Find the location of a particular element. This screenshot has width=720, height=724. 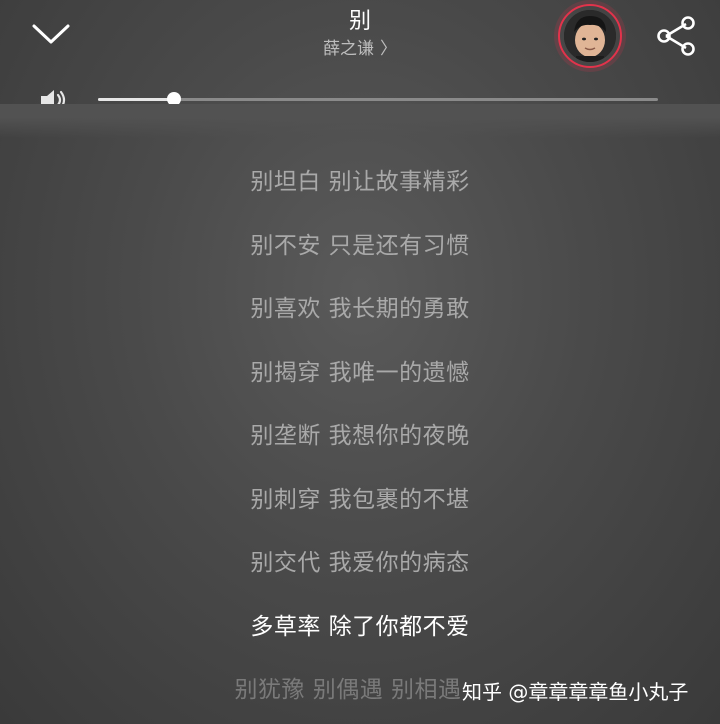

artist-avatar is located at coordinates (590, 36).